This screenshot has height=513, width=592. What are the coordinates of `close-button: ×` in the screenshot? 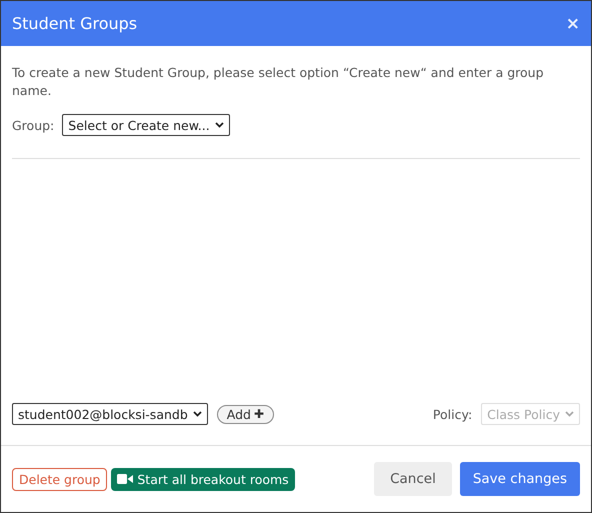 It's located at (573, 24).